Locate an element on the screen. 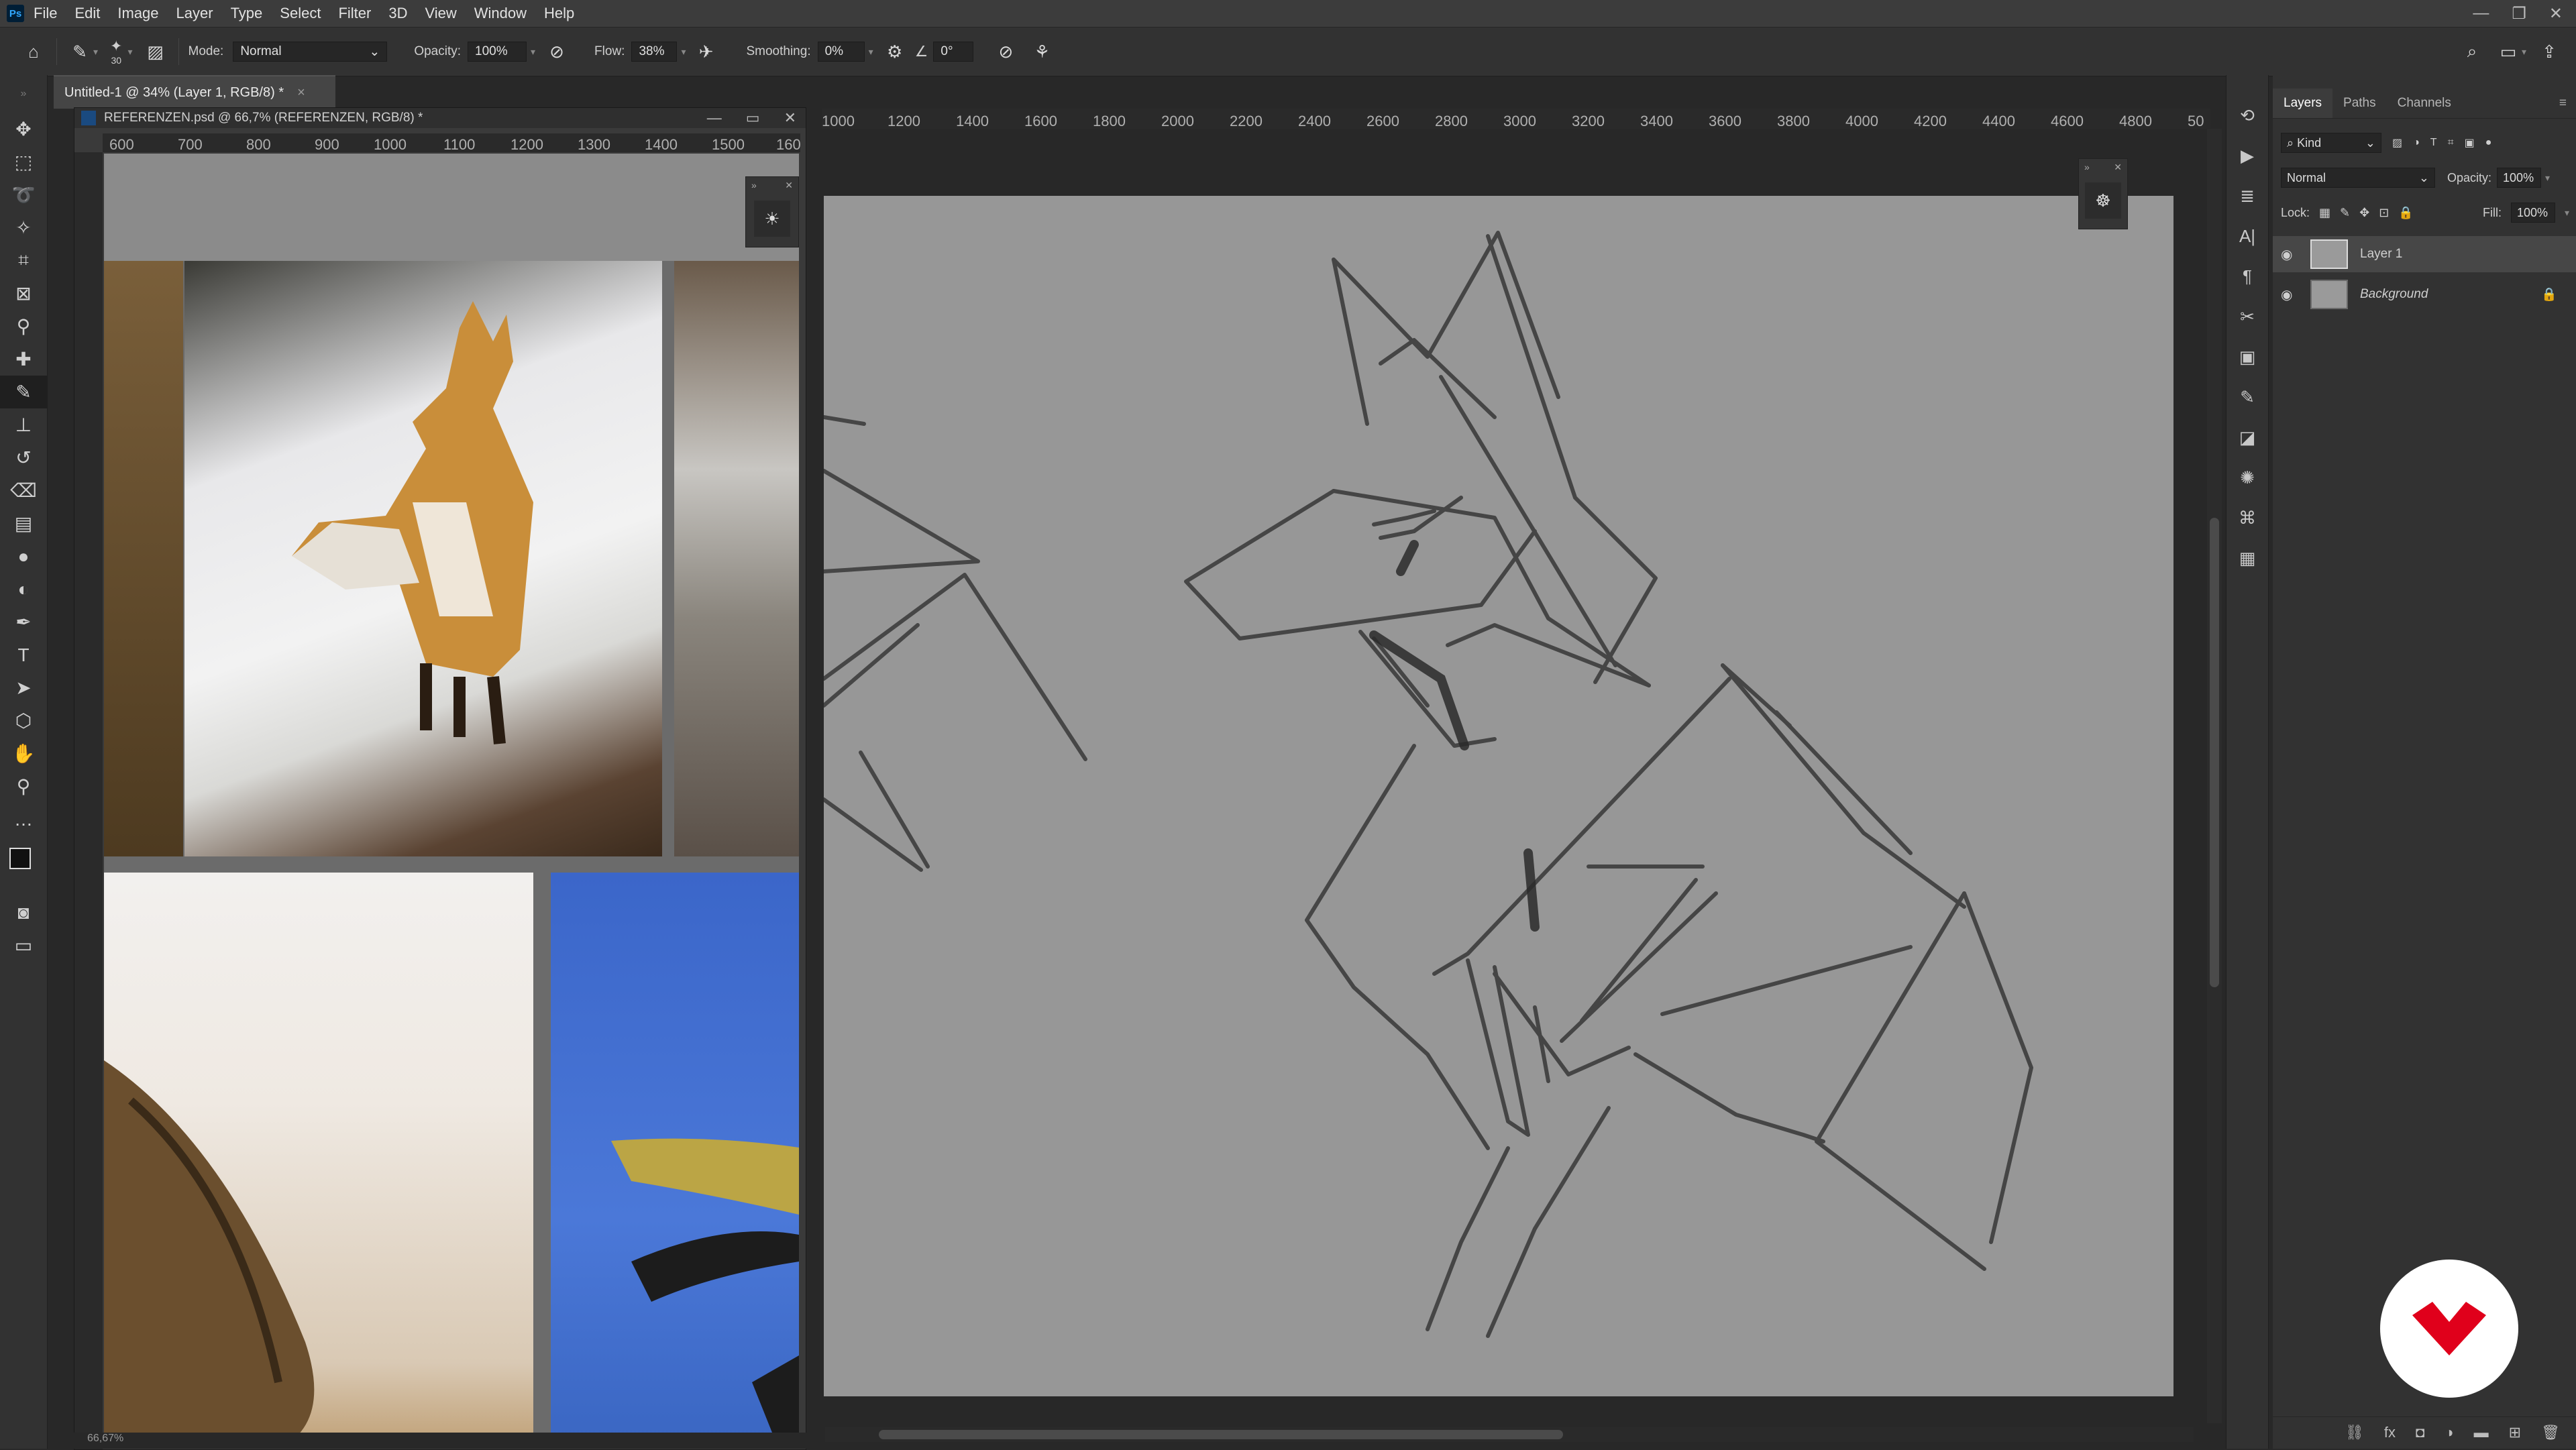 The width and height of the screenshot is (2576, 1450). eraser-icon: ⌫ is located at coordinates (23, 490).